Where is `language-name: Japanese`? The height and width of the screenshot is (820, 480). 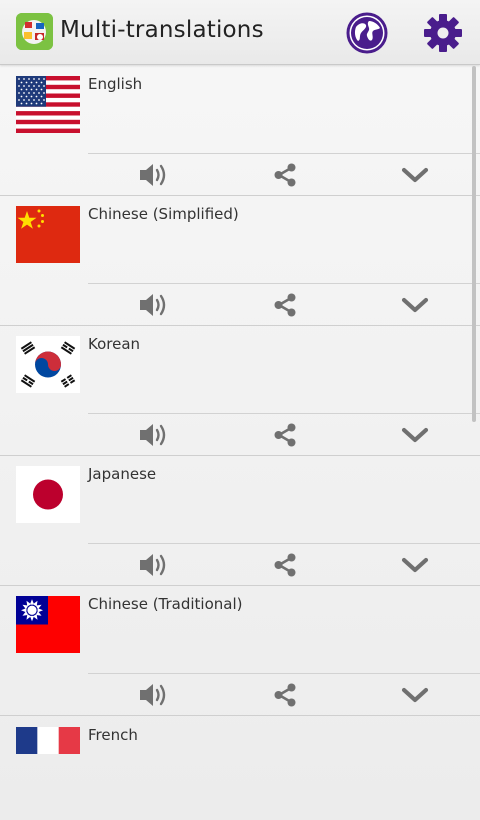 language-name: Japanese is located at coordinates (122, 474).